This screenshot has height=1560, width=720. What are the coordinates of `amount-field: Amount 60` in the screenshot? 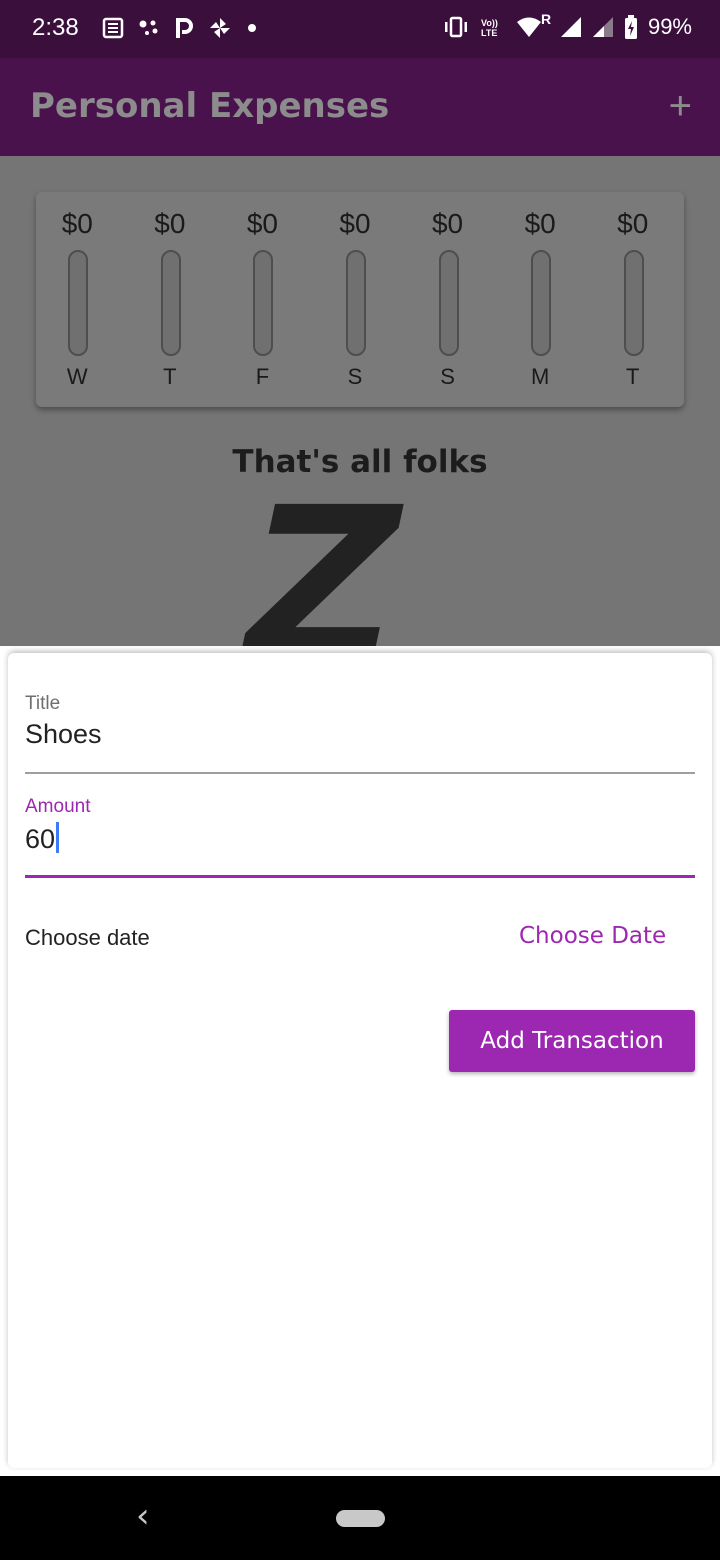 It's located at (360, 837).